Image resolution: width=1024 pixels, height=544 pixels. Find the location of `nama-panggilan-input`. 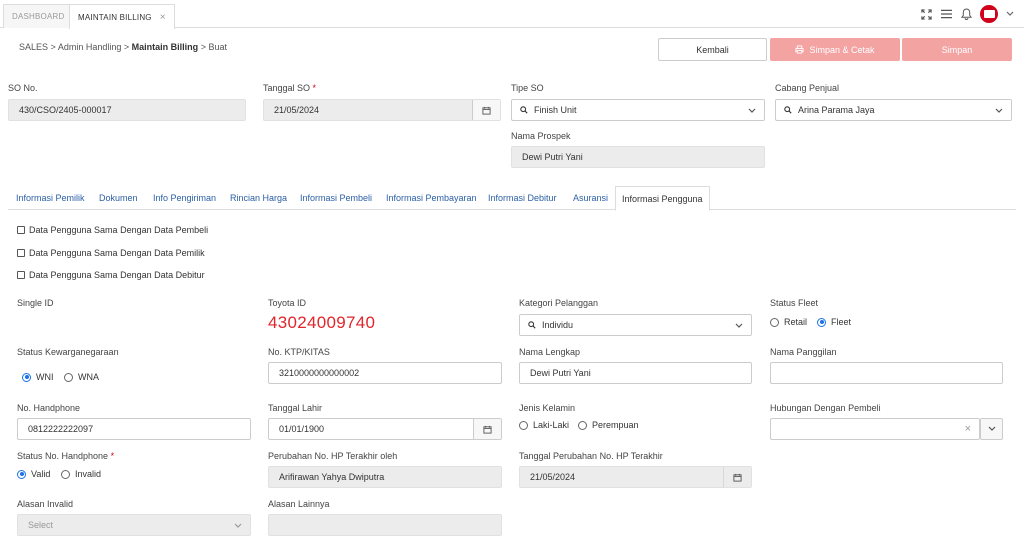

nama-panggilan-input is located at coordinates (886, 373).